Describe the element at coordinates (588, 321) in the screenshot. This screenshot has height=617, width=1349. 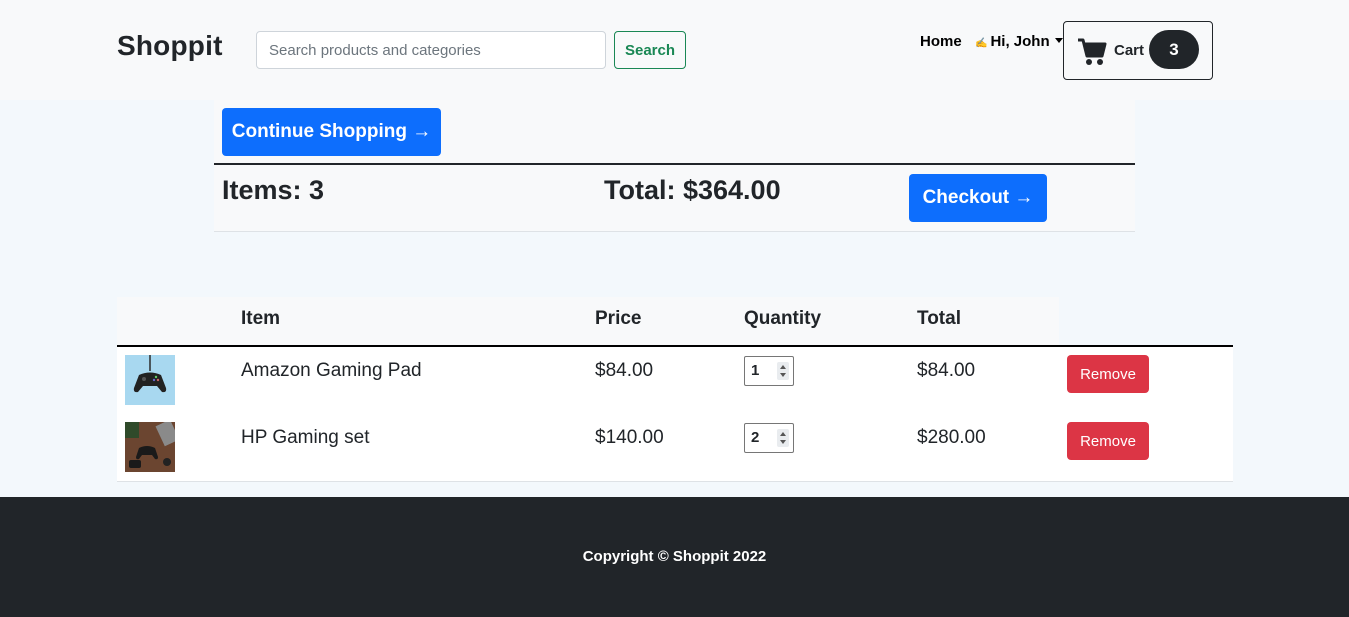
I see `table-header: Item Price Quantity Total` at that location.